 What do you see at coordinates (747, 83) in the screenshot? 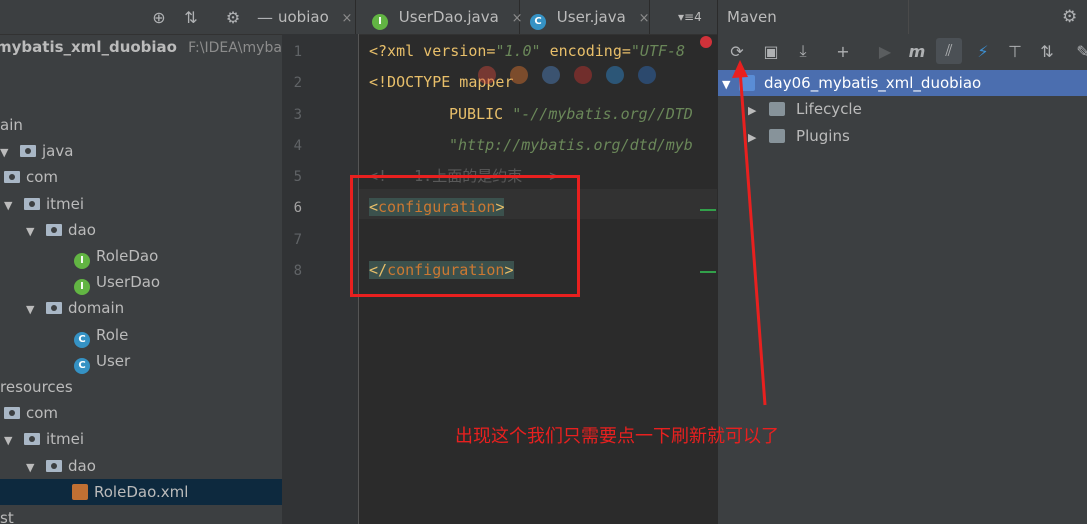
I see `maven-module-icon` at bounding box center [747, 83].